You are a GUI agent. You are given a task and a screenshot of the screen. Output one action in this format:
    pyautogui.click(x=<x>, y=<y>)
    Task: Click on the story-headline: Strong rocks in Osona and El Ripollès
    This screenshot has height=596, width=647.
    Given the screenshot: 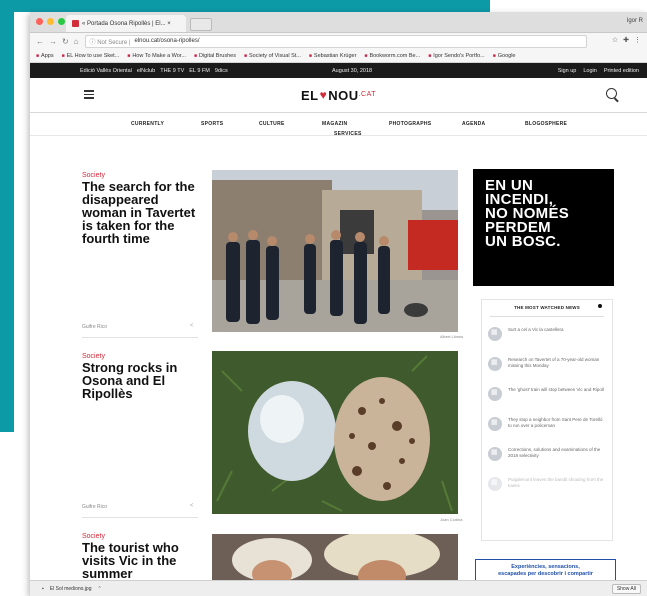 What is the action you would take?
    pyautogui.click(x=140, y=380)
    